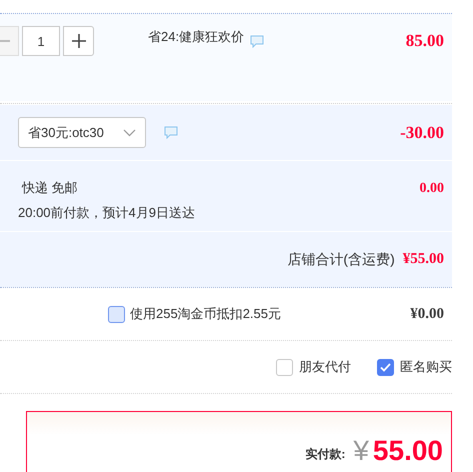 This screenshot has height=472, width=473. Describe the element at coordinates (196, 37) in the screenshot. I see `promo-text: 省24:健康狂欢价` at that location.